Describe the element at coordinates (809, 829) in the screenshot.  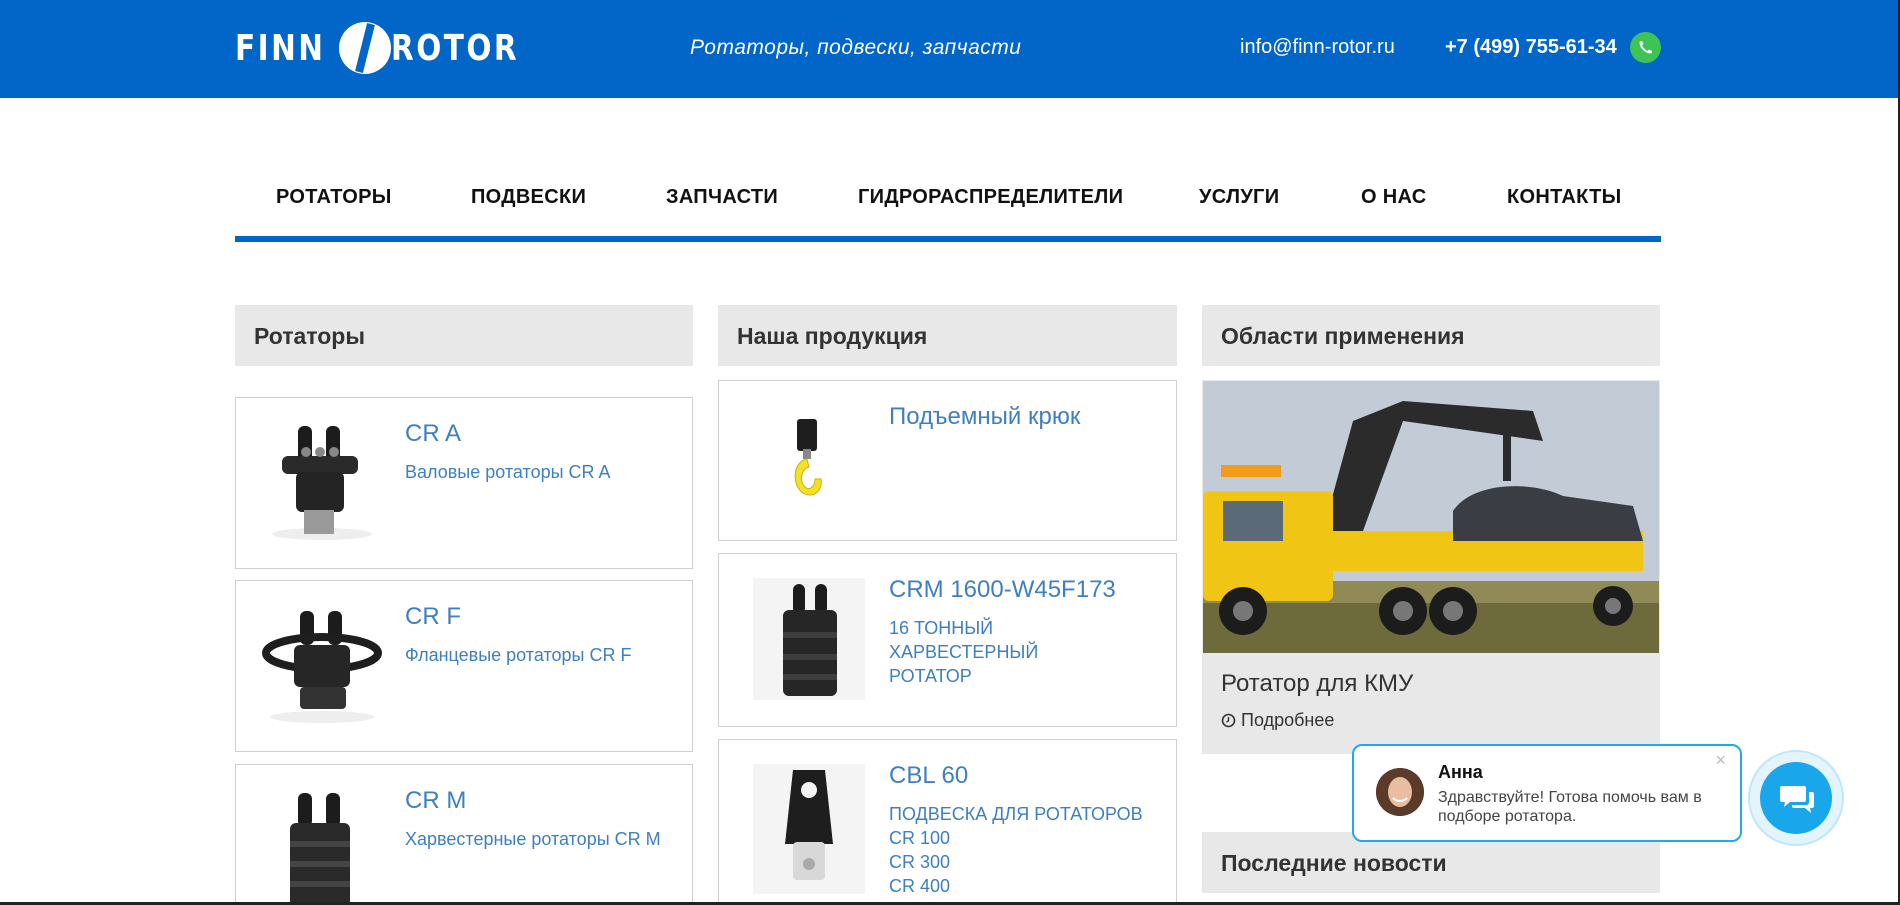
I see `suspension-cbl-60-image` at that location.